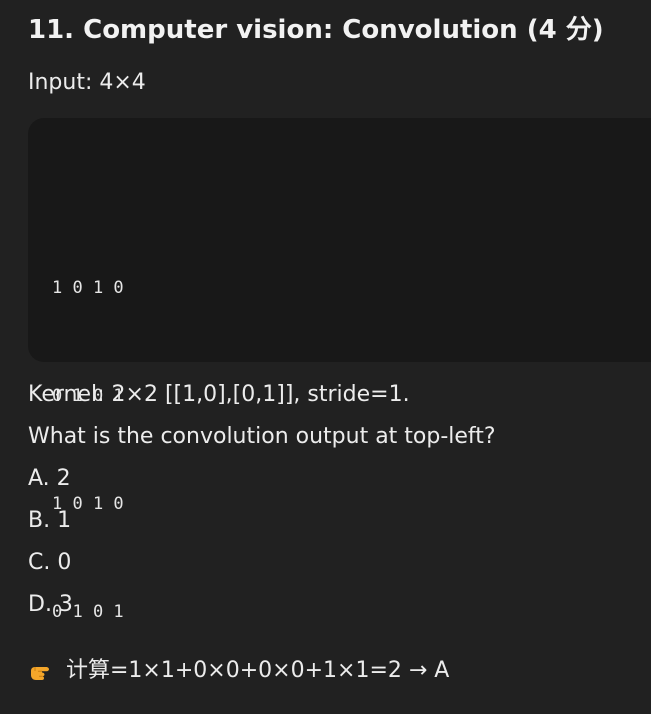 This screenshot has height=714, width=651. I want to click on answer-line: 计算=1×1+0×0+0×0+1×1=2 → A, so click(238, 671).